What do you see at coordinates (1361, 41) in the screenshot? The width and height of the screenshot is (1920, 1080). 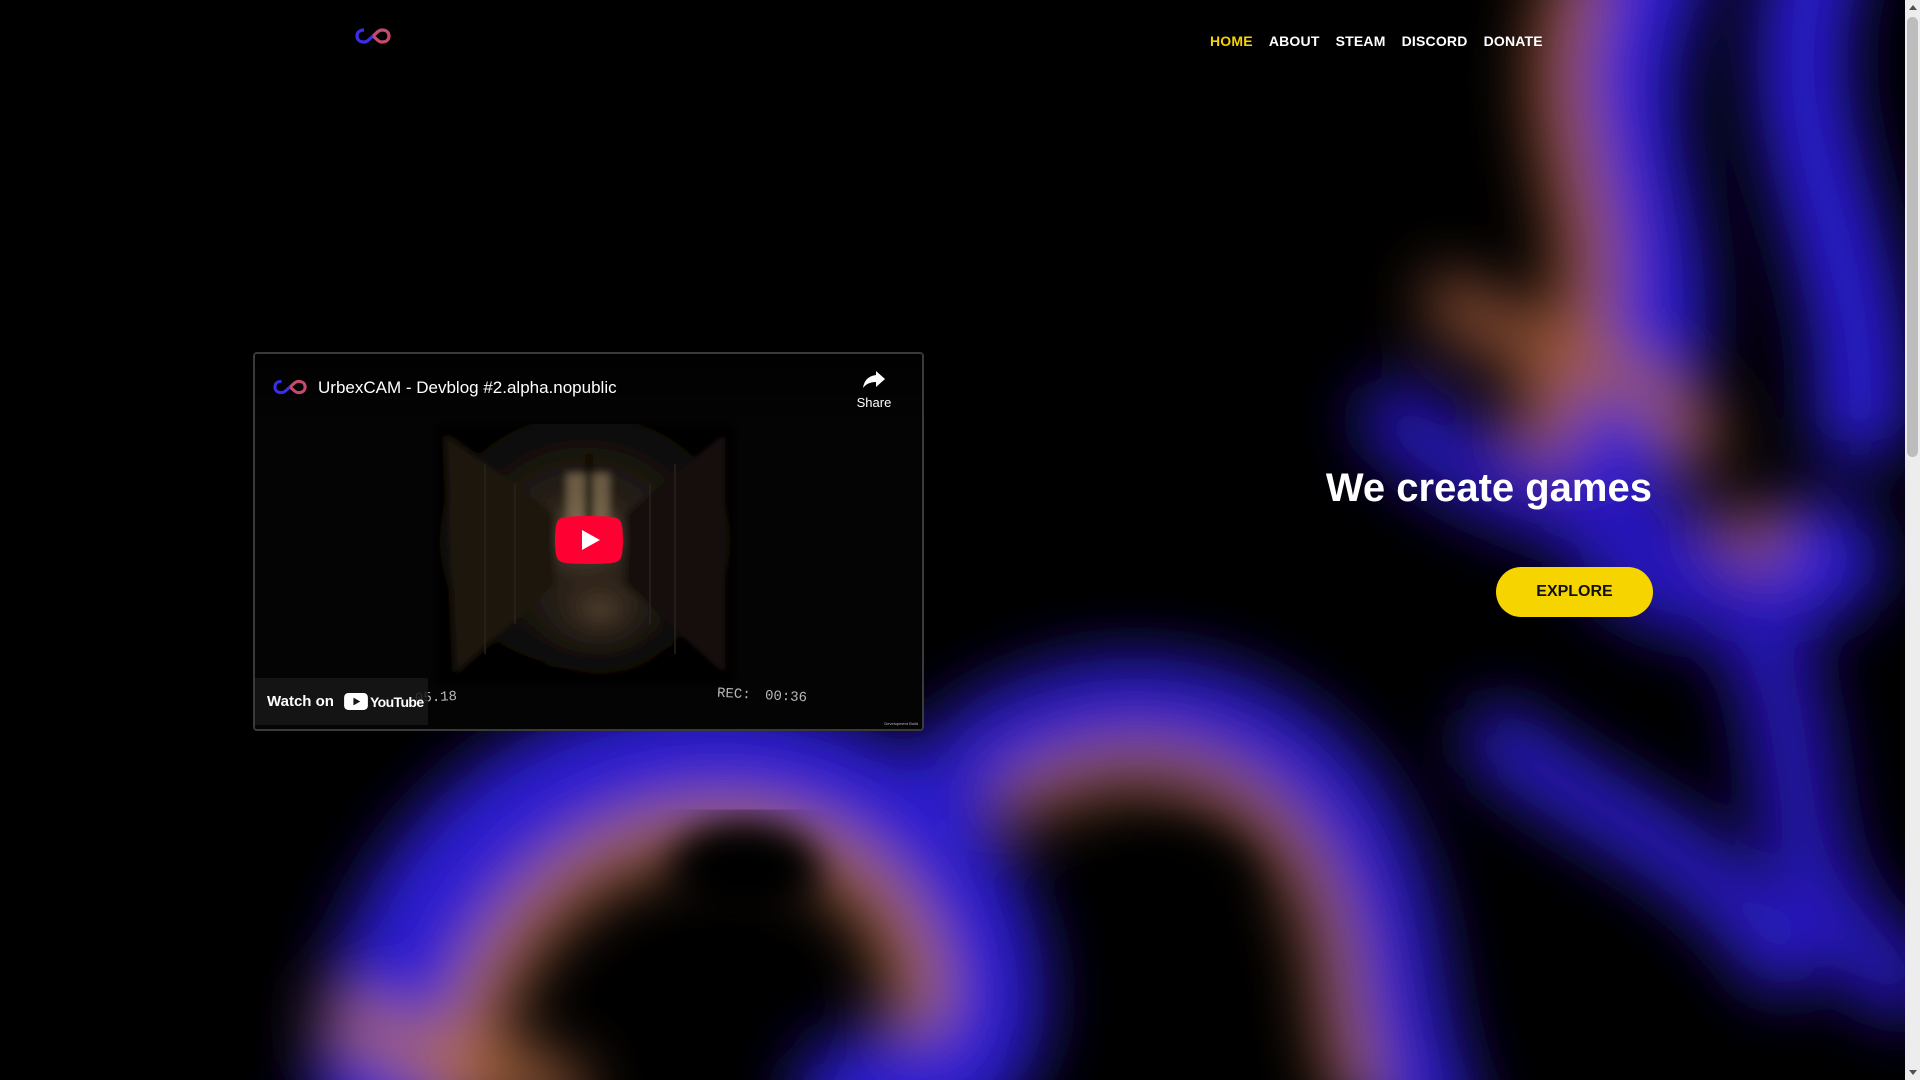 I see `nav-steam: STEAM` at bounding box center [1361, 41].